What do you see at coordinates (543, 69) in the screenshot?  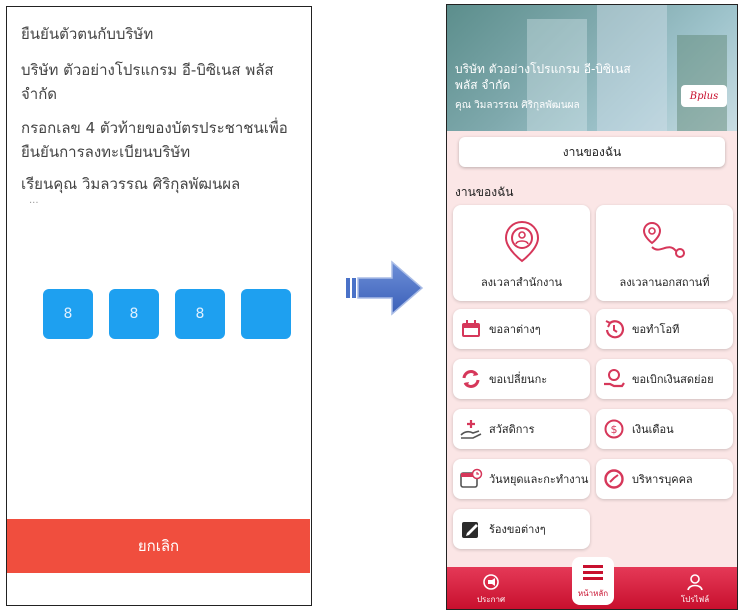 I see `hero-company-line1: บริษัท ตัวอย่างโปรแกรม อี-บิซิเนส` at bounding box center [543, 69].